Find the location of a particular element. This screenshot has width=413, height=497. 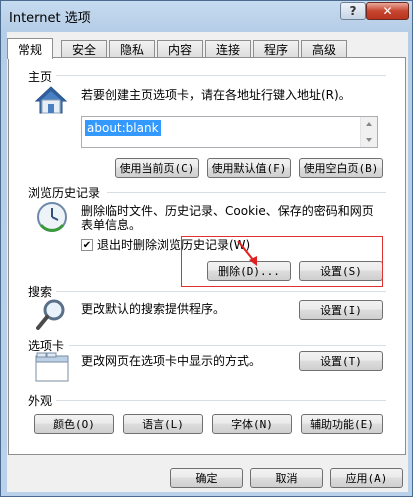

homepage-section-title: 主页 is located at coordinates (40, 77).